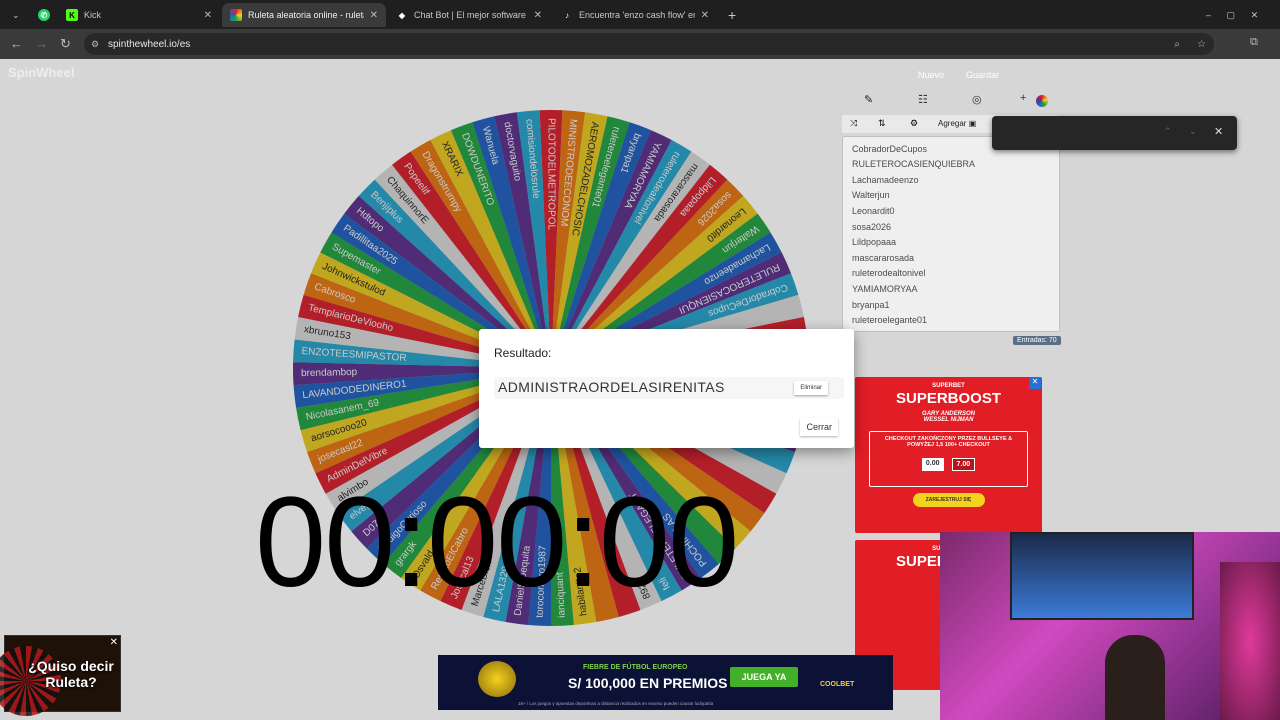  Describe the element at coordinates (819, 427) in the screenshot. I see `close-button: Cerrar` at that location.